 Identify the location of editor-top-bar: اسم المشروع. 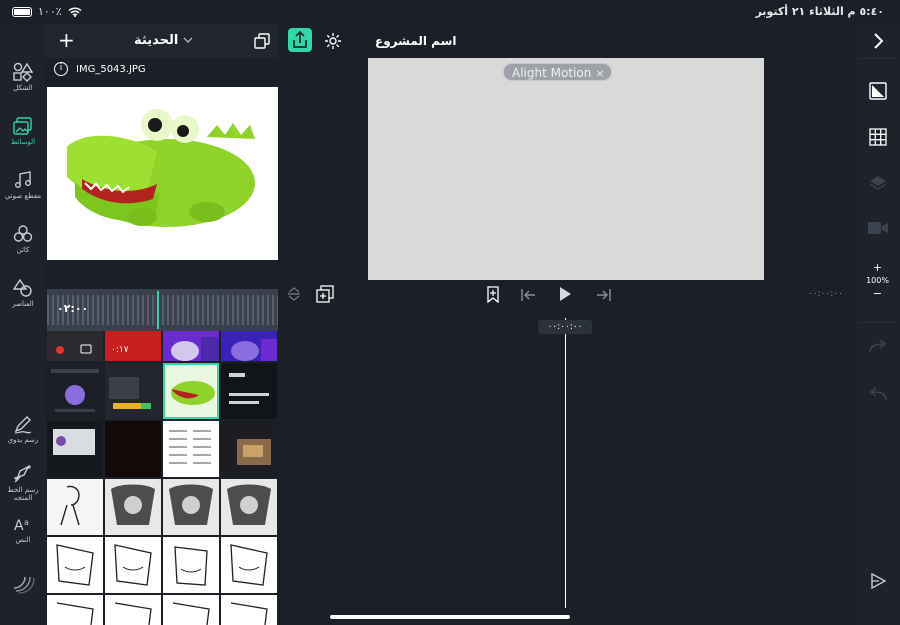
(566, 41).